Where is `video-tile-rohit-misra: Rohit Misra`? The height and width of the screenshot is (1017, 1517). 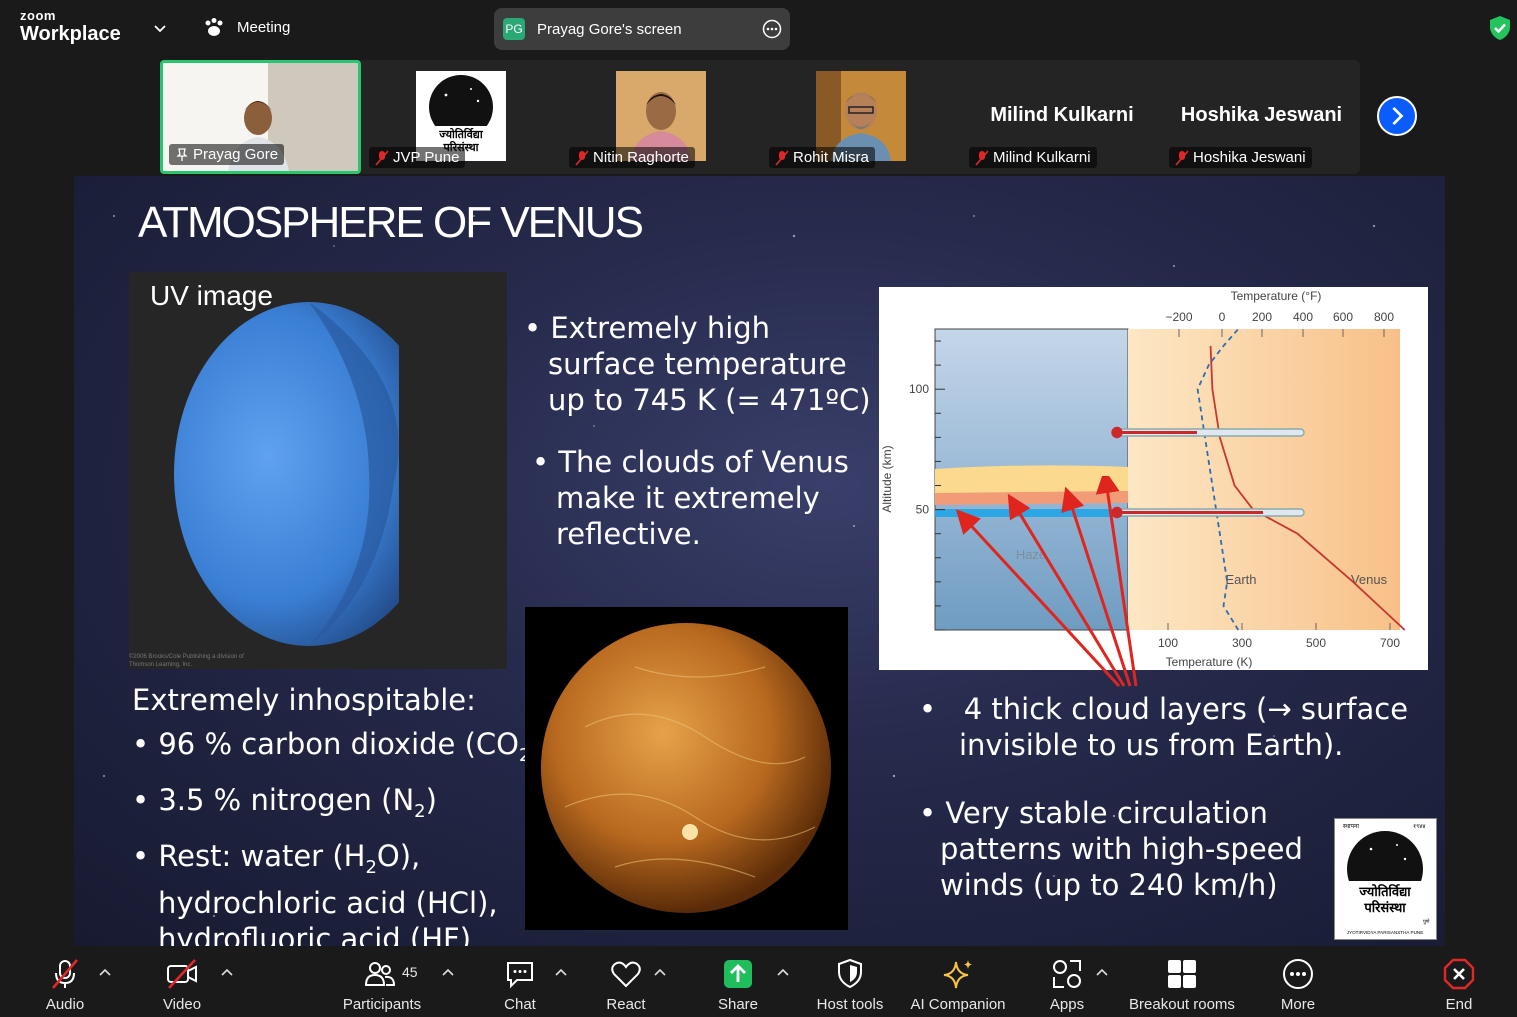 video-tile-rohit-misra: Rohit Misra is located at coordinates (862, 117).